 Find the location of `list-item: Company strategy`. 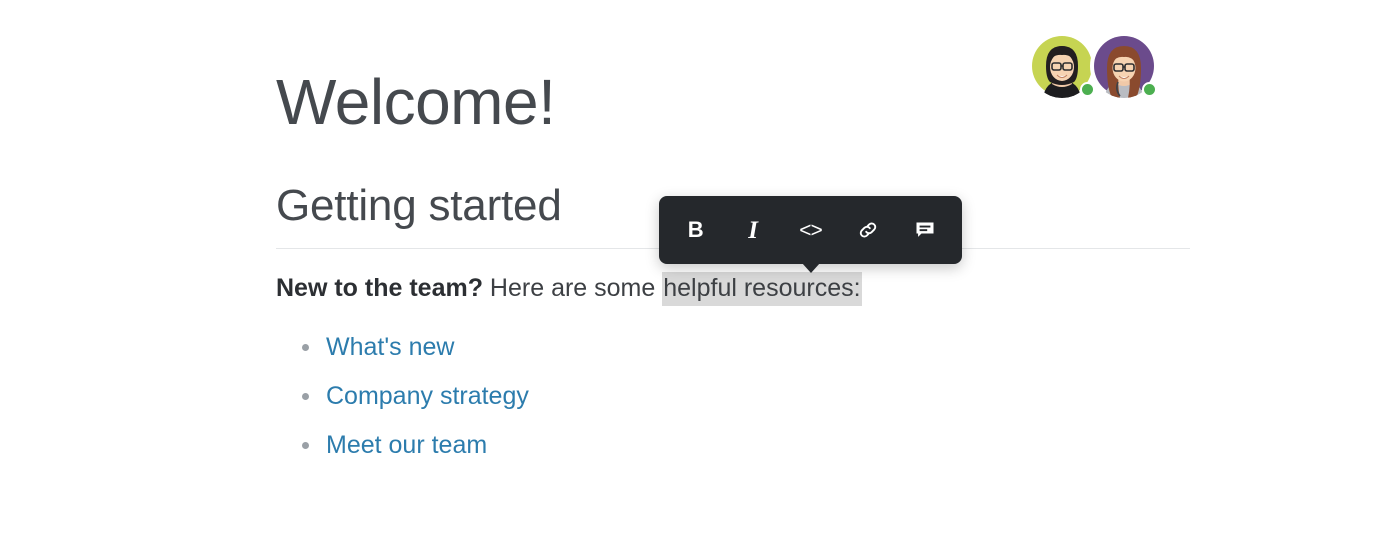

list-item: Company strategy is located at coordinates (746, 396).